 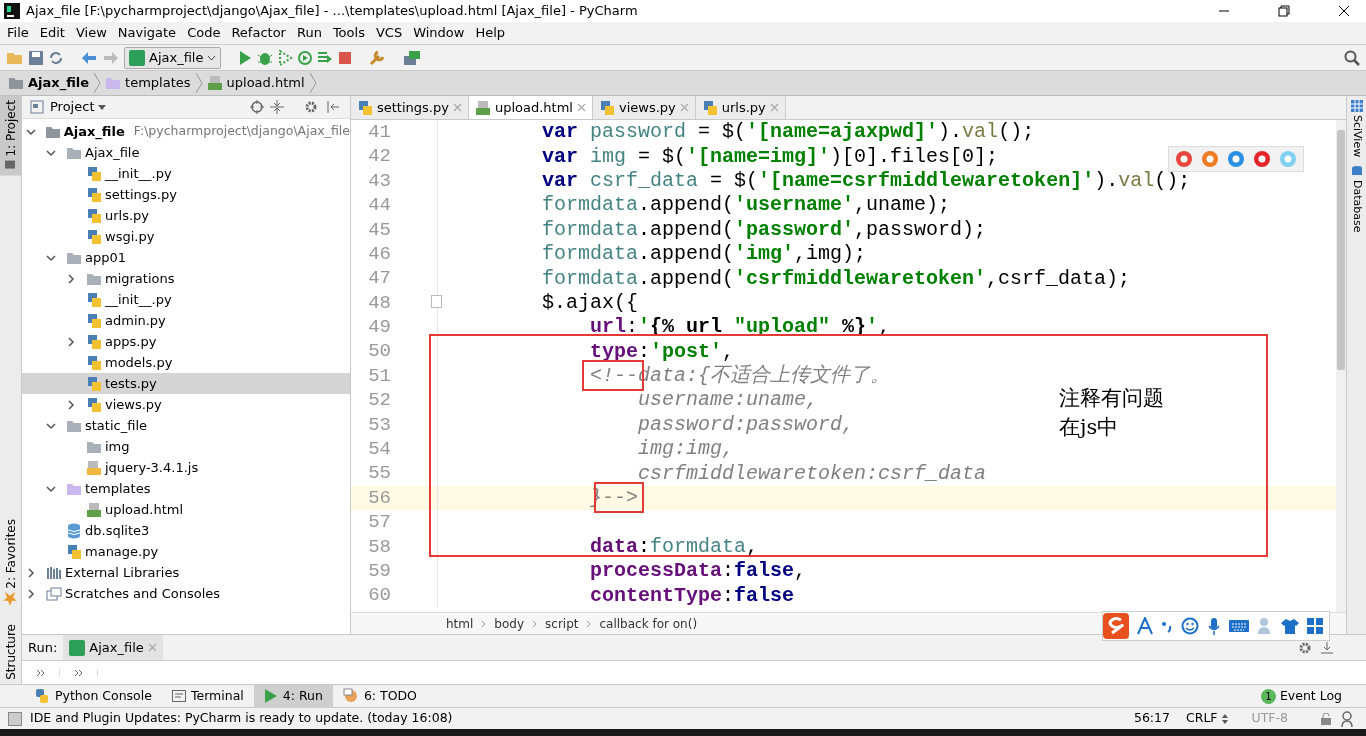 I want to click on breadcrumb-item: body, so click(x=509, y=623).